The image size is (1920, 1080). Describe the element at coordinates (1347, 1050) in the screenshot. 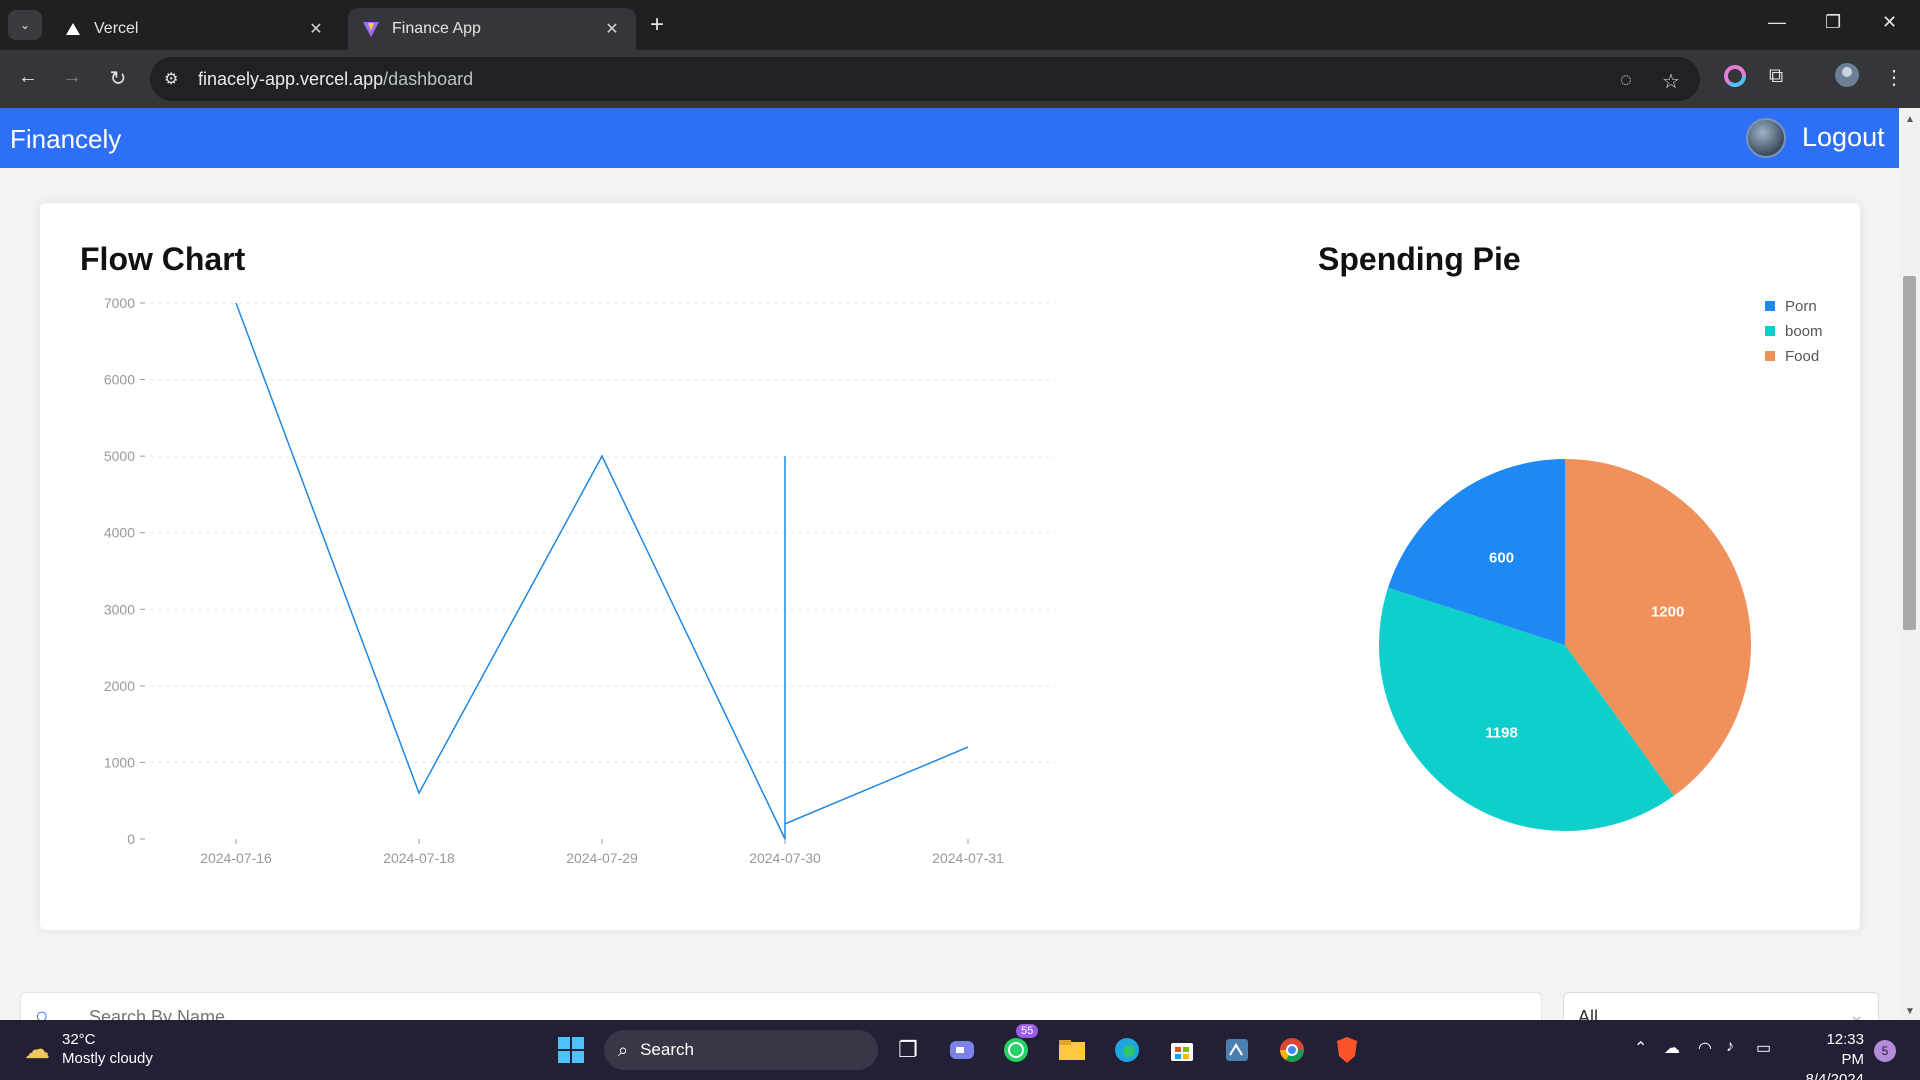

I see `brave-browser-icon` at that location.